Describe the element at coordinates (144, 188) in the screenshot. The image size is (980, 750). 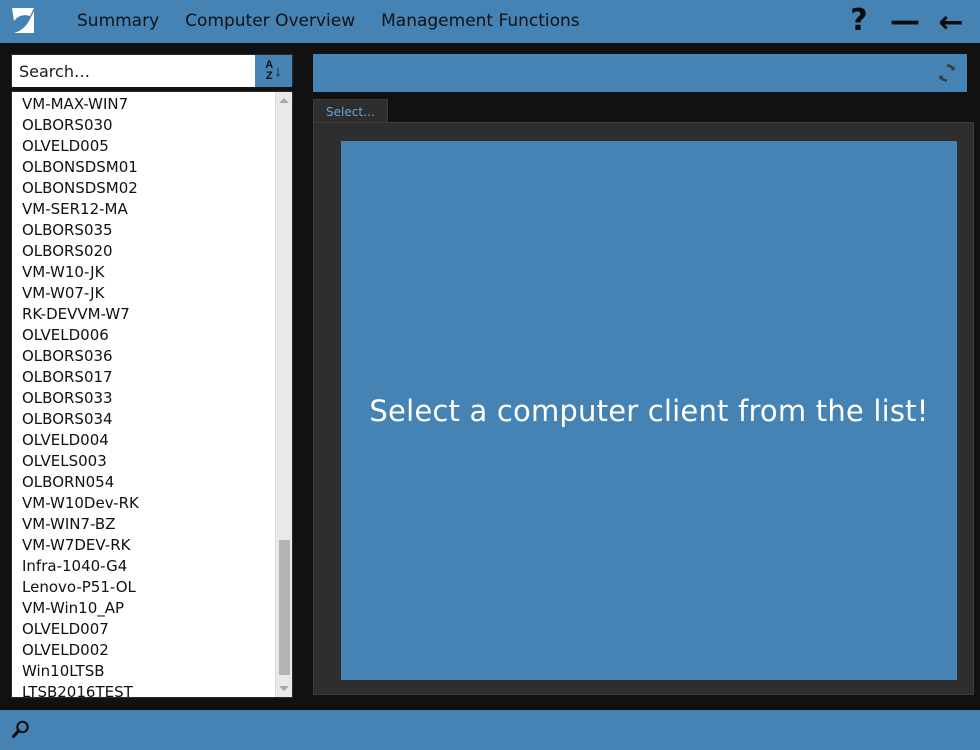
I see `list-item: OLBONSDSM02` at that location.